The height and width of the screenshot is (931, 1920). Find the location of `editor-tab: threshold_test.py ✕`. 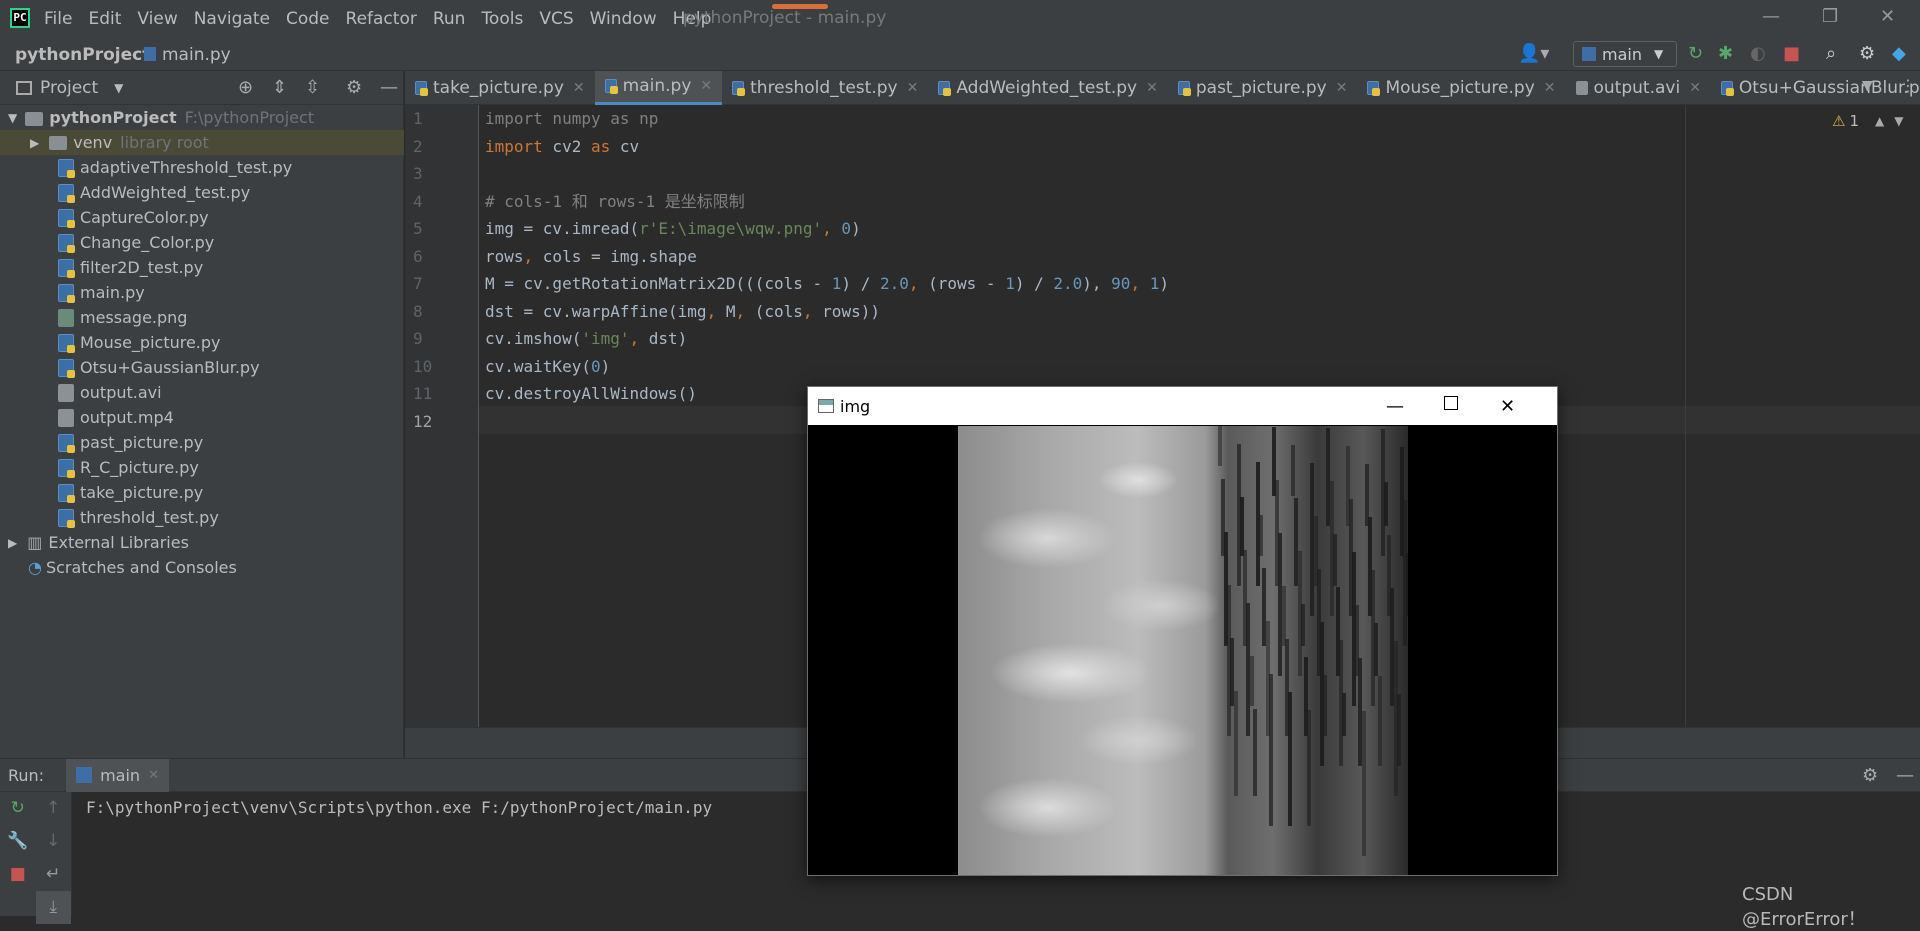

editor-tab: threshold_test.py ✕ is located at coordinates (825, 88).